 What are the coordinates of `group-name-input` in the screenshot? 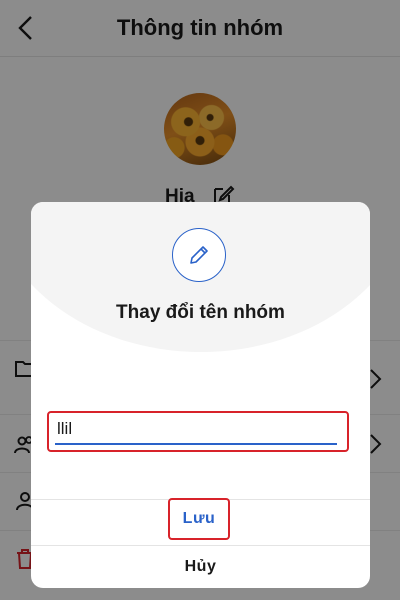 It's located at (196, 430).